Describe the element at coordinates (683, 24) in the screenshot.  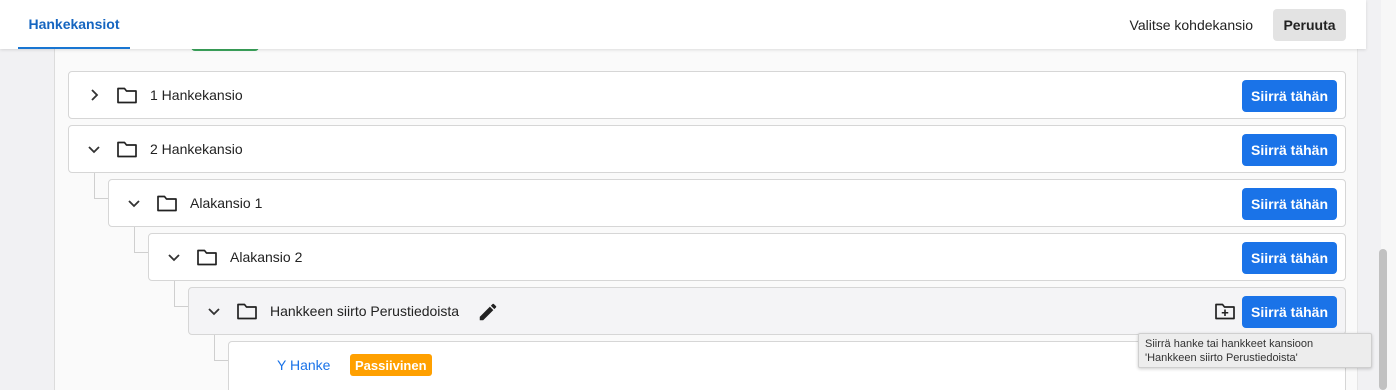
I see `top-bar: Hankekansiot Valitse kohdekansio Peruuta` at that location.